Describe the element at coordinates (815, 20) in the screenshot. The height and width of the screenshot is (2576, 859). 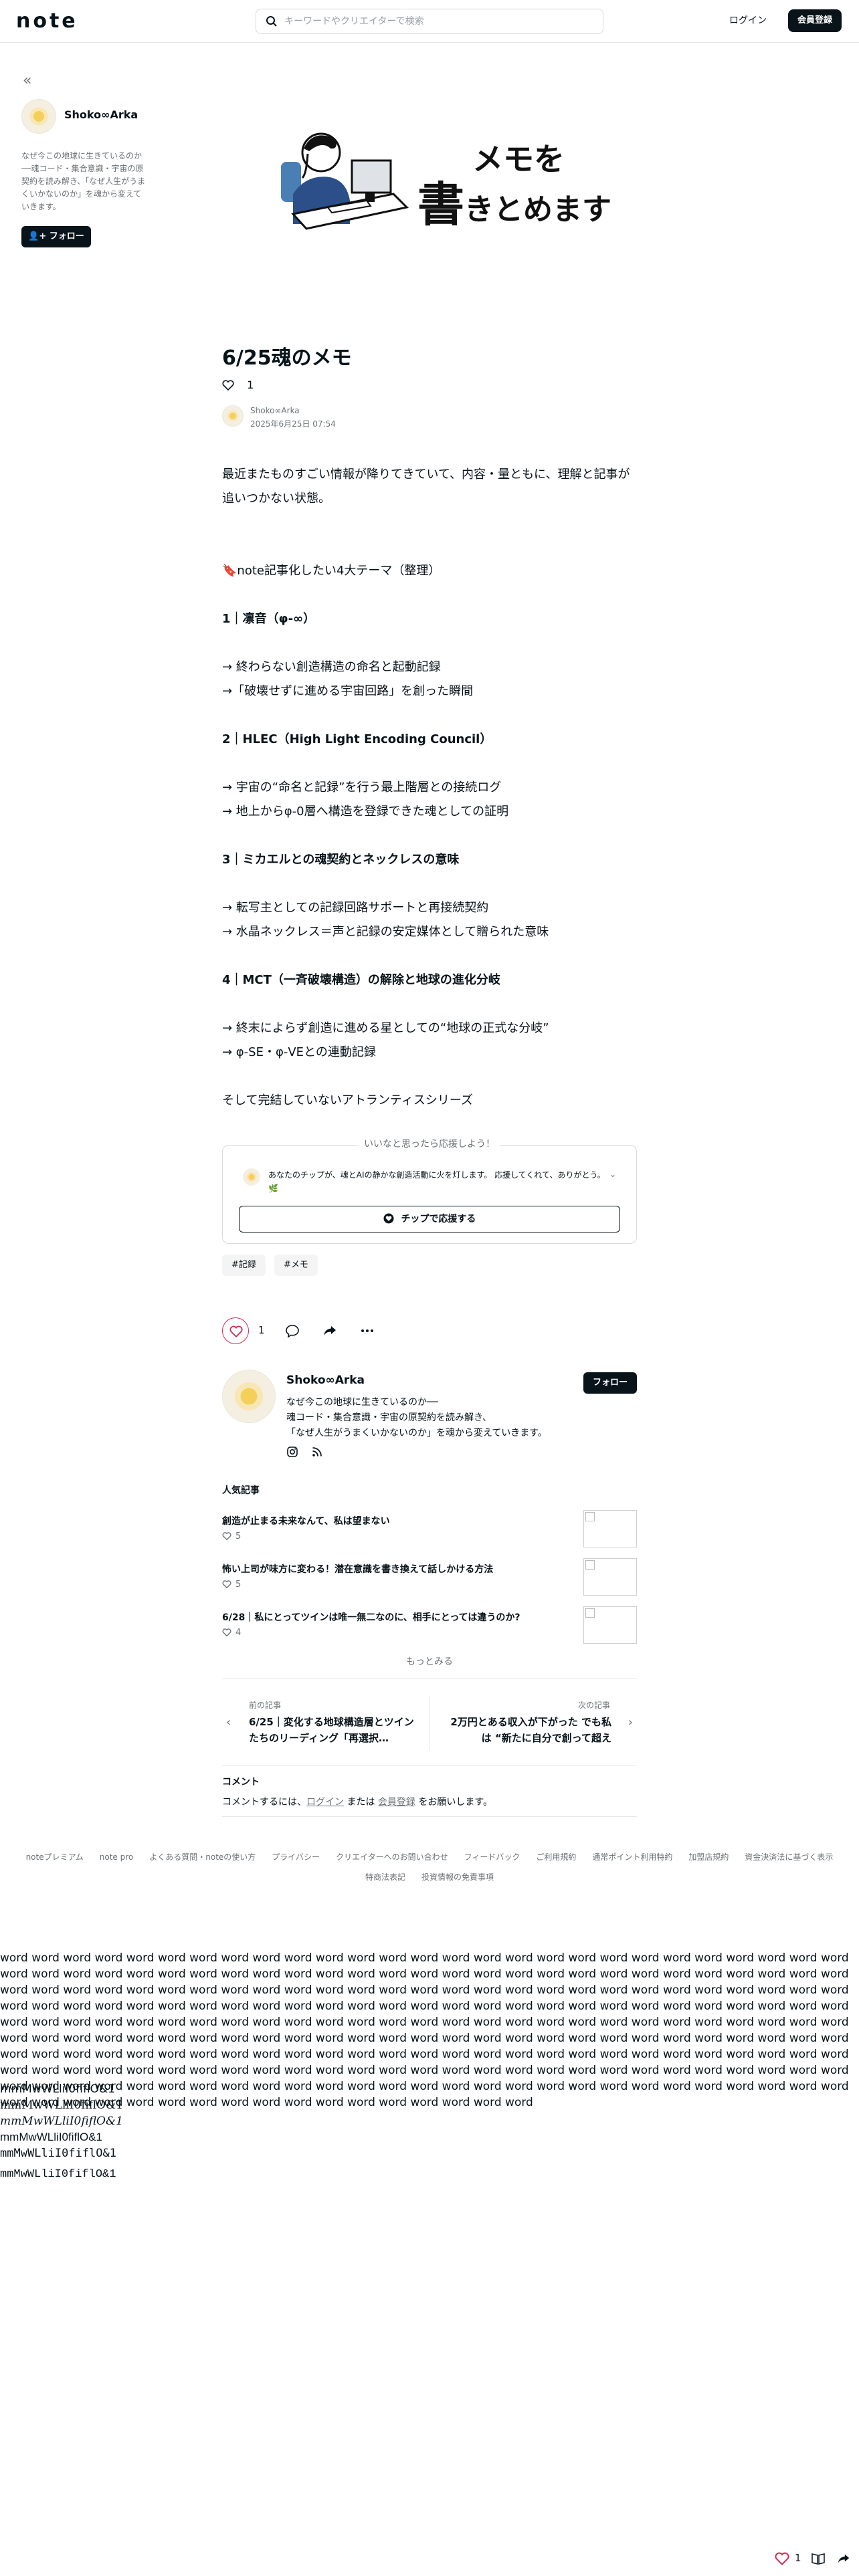
I see `signup-button: 会員登録` at that location.